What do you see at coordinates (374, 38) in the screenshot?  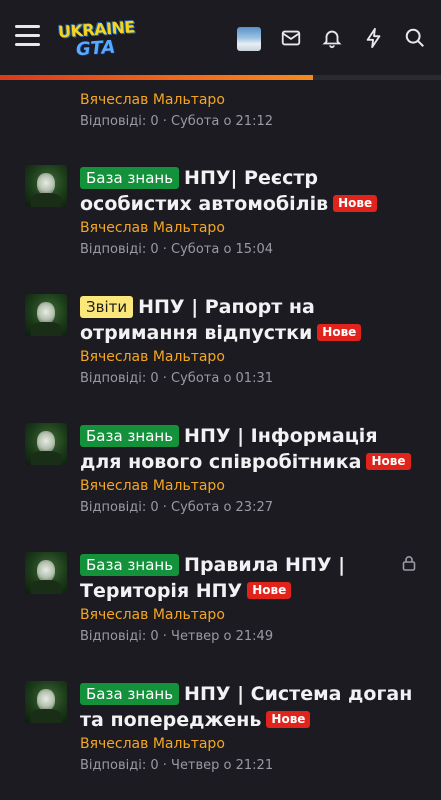 I see `bolt-icon` at bounding box center [374, 38].